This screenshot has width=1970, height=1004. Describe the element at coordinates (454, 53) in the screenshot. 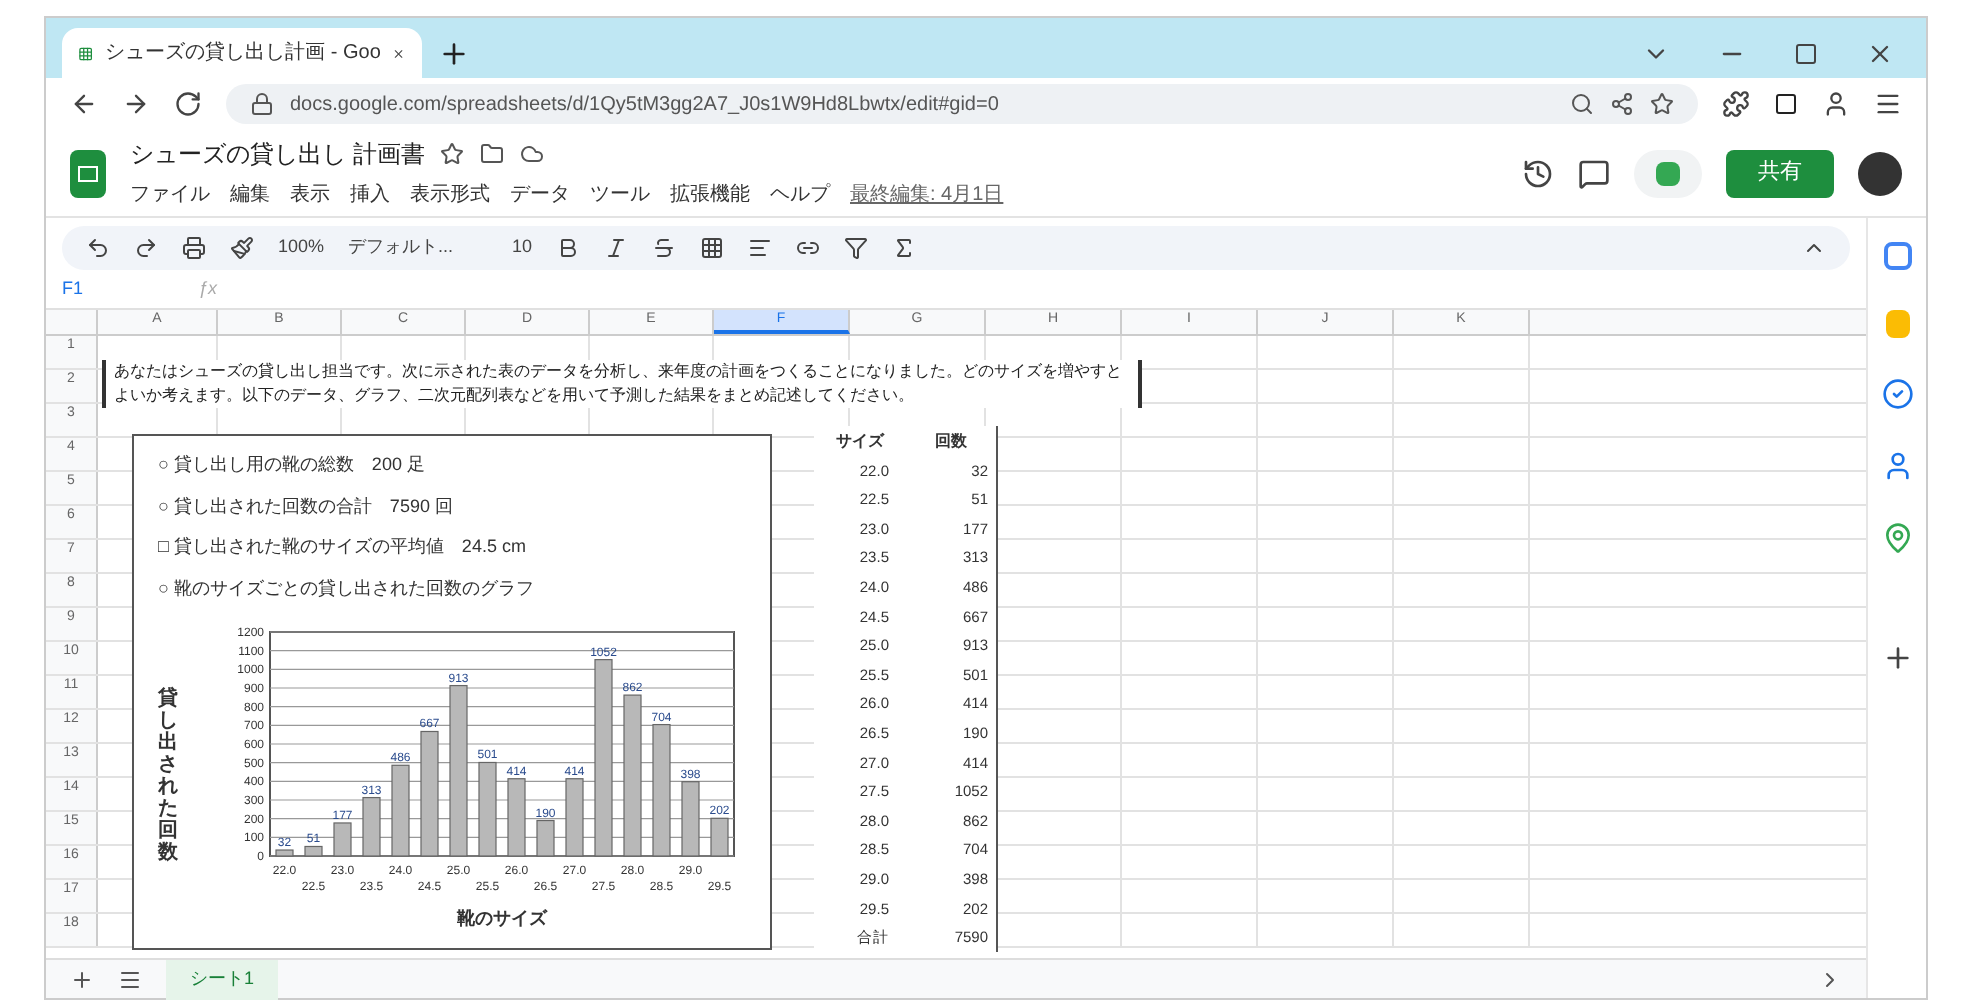

I see `new-tab-icon` at that location.